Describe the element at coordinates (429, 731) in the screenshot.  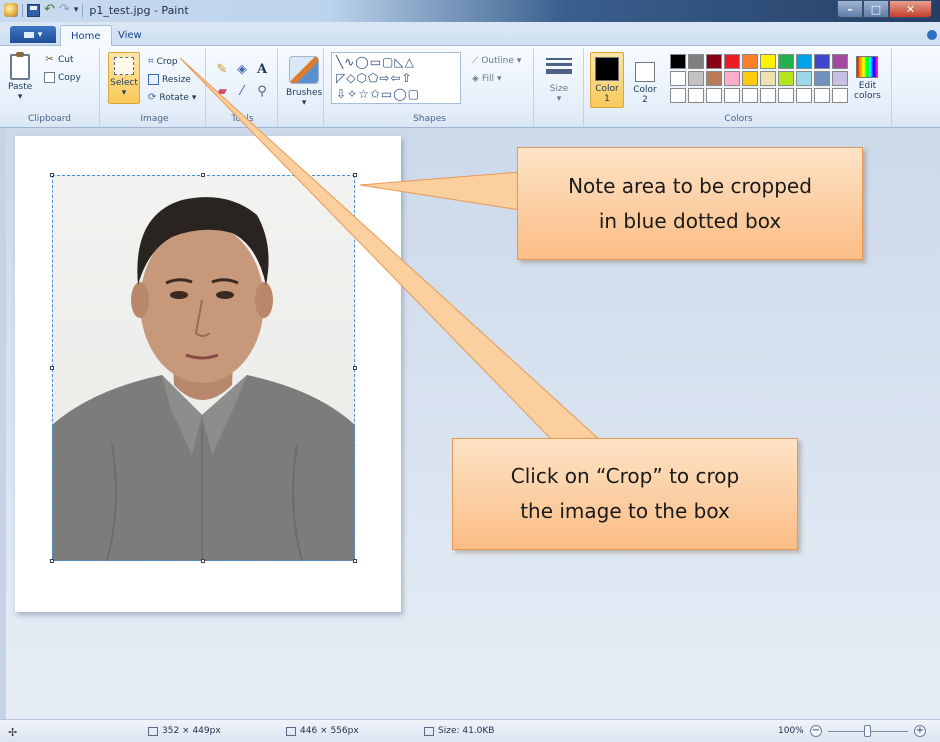
I see `disk-icon` at that location.